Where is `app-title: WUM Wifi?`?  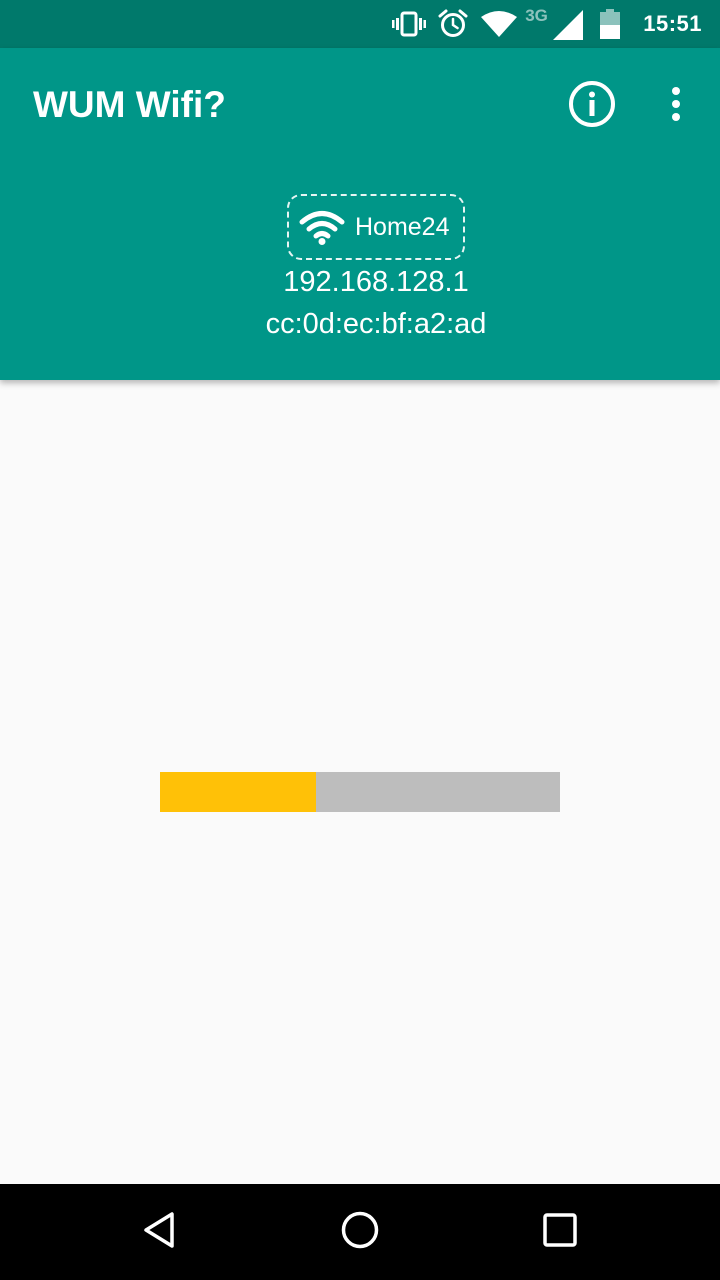
app-title: WUM Wifi? is located at coordinates (129, 104).